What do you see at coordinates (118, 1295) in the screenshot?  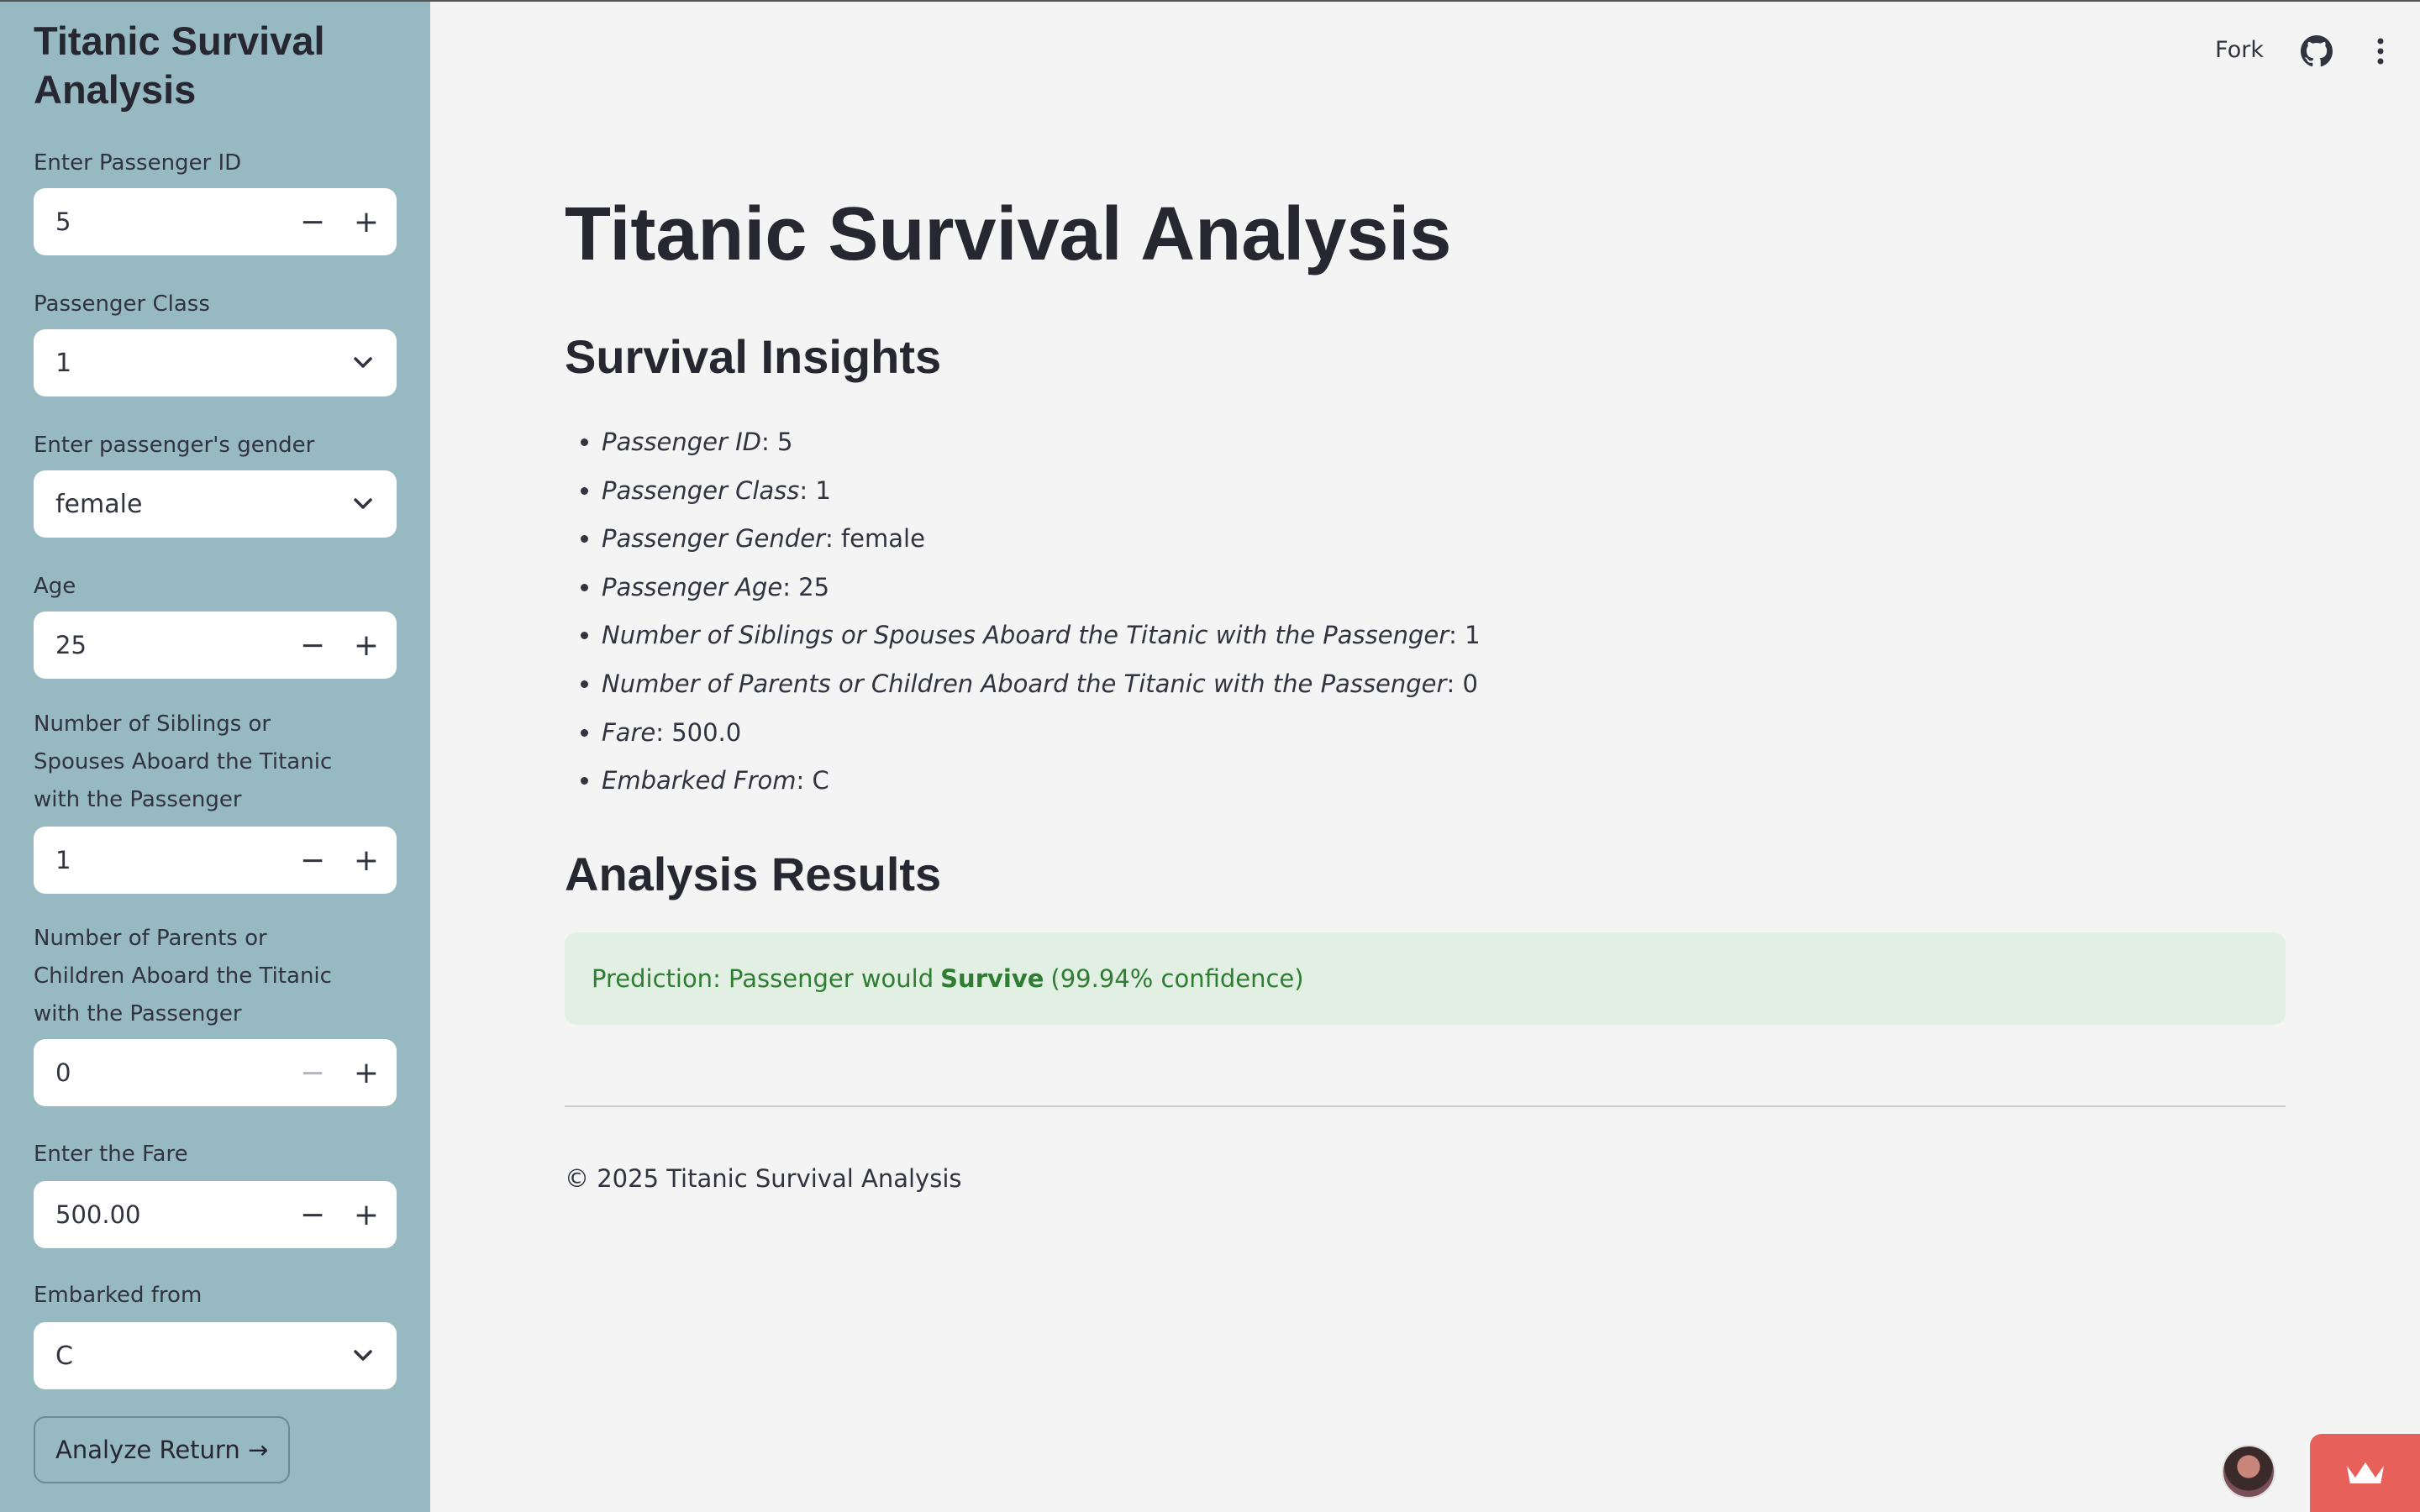 I see `embarked-label: Embarked from` at bounding box center [118, 1295].